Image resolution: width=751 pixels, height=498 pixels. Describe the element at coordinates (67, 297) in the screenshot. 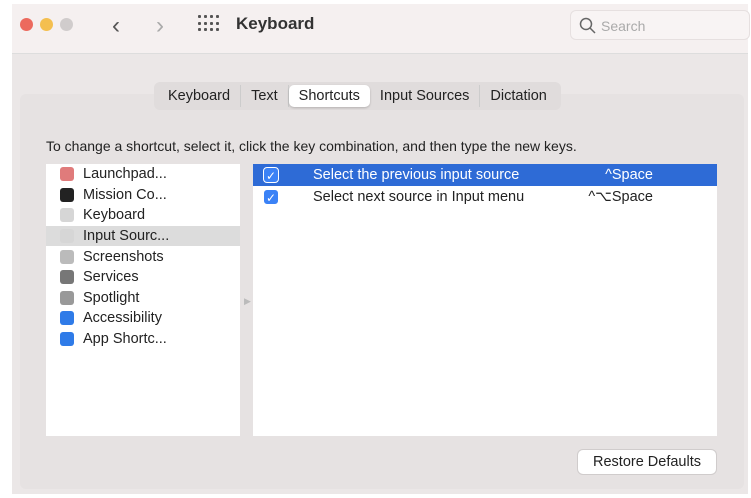

I see `magnifier-icon` at that location.